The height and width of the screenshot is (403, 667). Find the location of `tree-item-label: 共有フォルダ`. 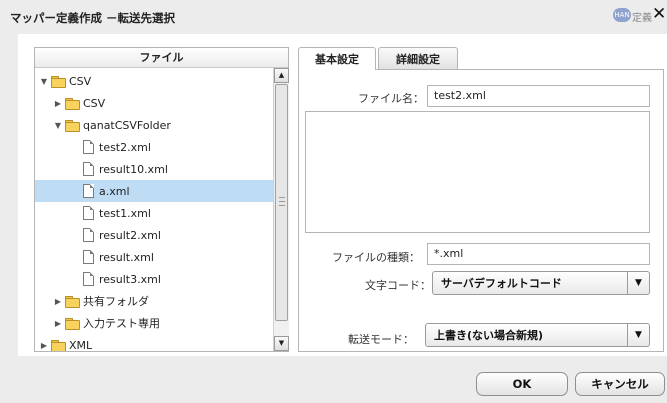

tree-item-label: 共有フォルダ is located at coordinates (116, 301).